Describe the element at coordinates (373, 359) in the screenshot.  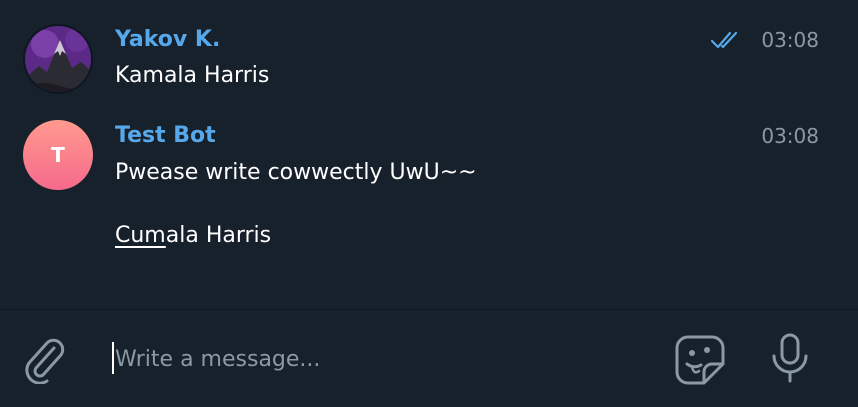
I see `message-input` at that location.